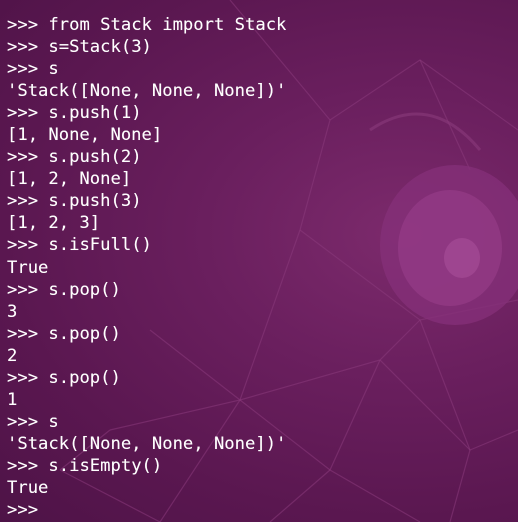  What do you see at coordinates (261, 113) in the screenshot?
I see `terminal-input-line: >>> s.push(1)` at bounding box center [261, 113].